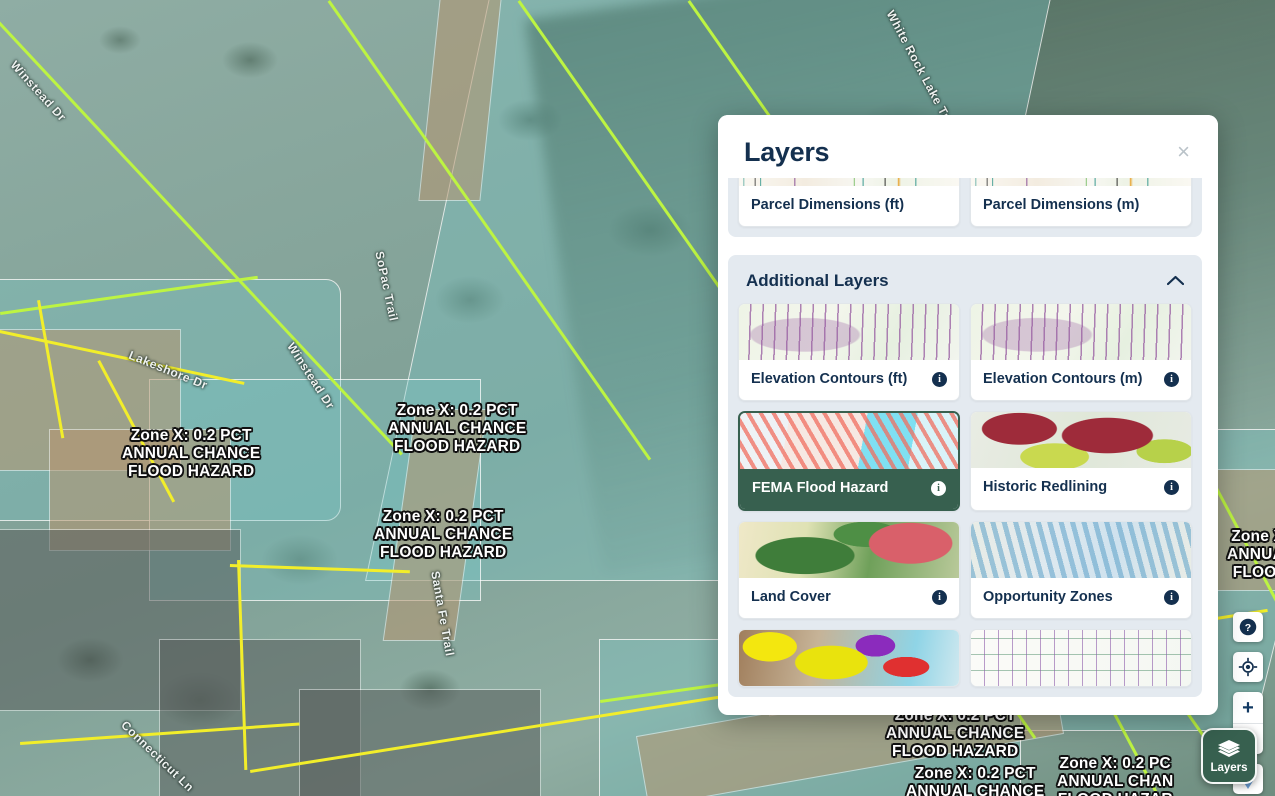 The width and height of the screenshot is (1275, 796). What do you see at coordinates (791, 597) in the screenshot?
I see `layer-card-label: Land Cover` at bounding box center [791, 597].